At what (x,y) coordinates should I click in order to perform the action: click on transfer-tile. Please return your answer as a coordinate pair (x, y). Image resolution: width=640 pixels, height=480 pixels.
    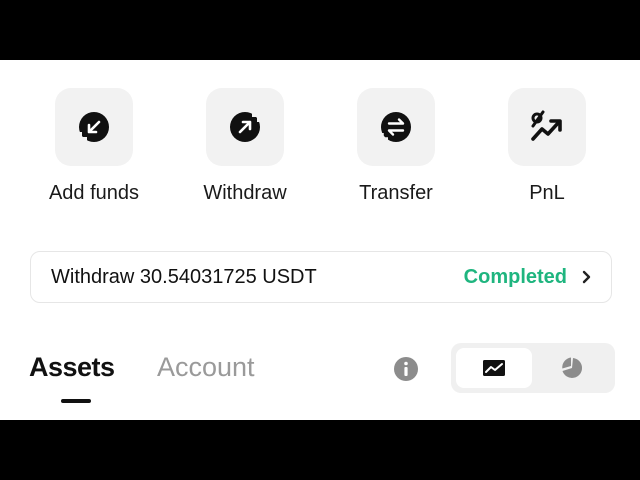
    Looking at the image, I should click on (396, 127).